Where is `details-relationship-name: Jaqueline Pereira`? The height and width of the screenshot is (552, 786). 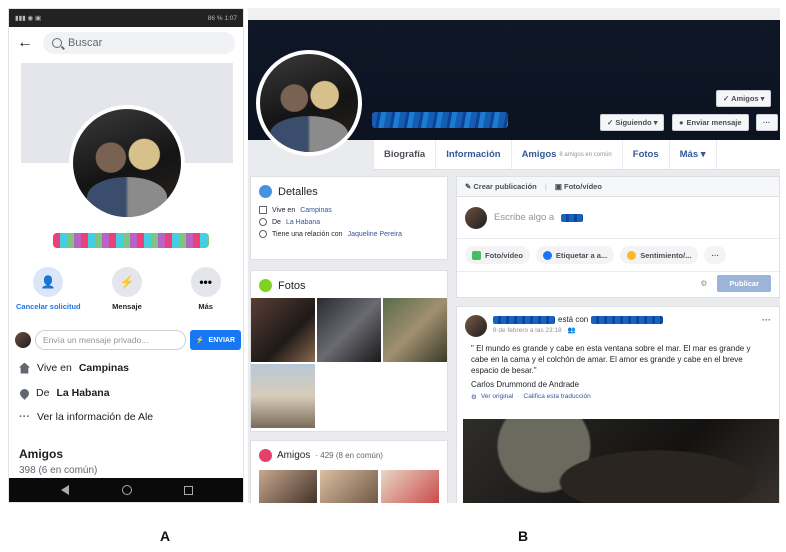
details-relationship-name: Jaqueline Pereira is located at coordinates (375, 234).